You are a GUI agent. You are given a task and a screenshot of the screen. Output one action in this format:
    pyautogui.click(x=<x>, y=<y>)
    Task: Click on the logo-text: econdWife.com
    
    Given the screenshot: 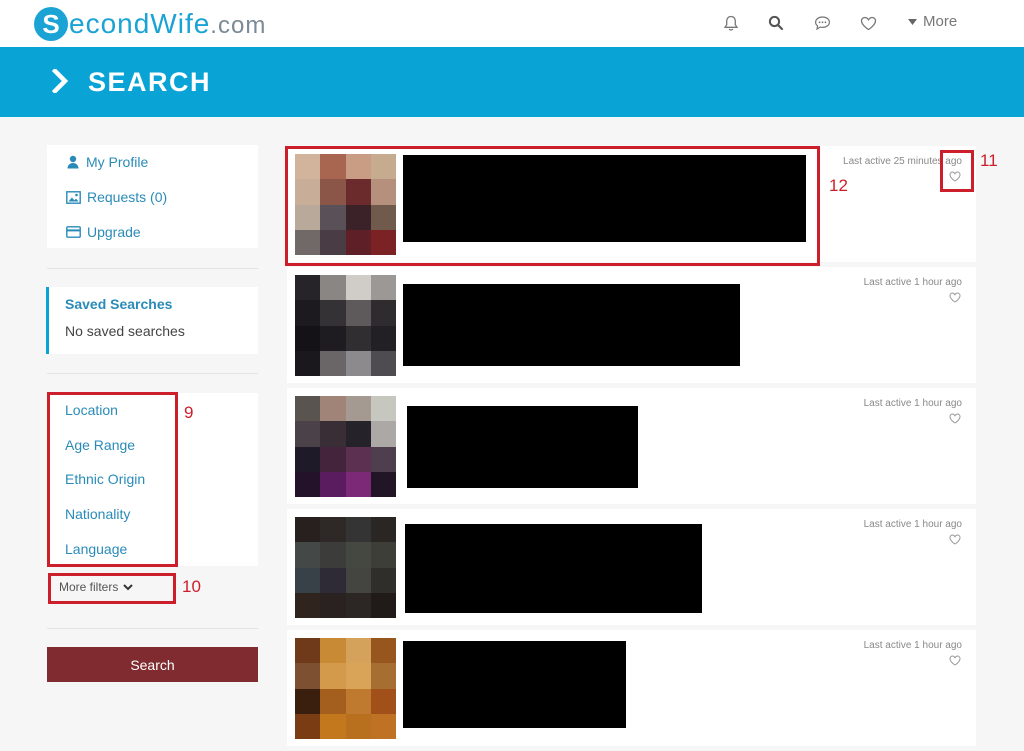 What is the action you would take?
    pyautogui.click(x=167, y=24)
    